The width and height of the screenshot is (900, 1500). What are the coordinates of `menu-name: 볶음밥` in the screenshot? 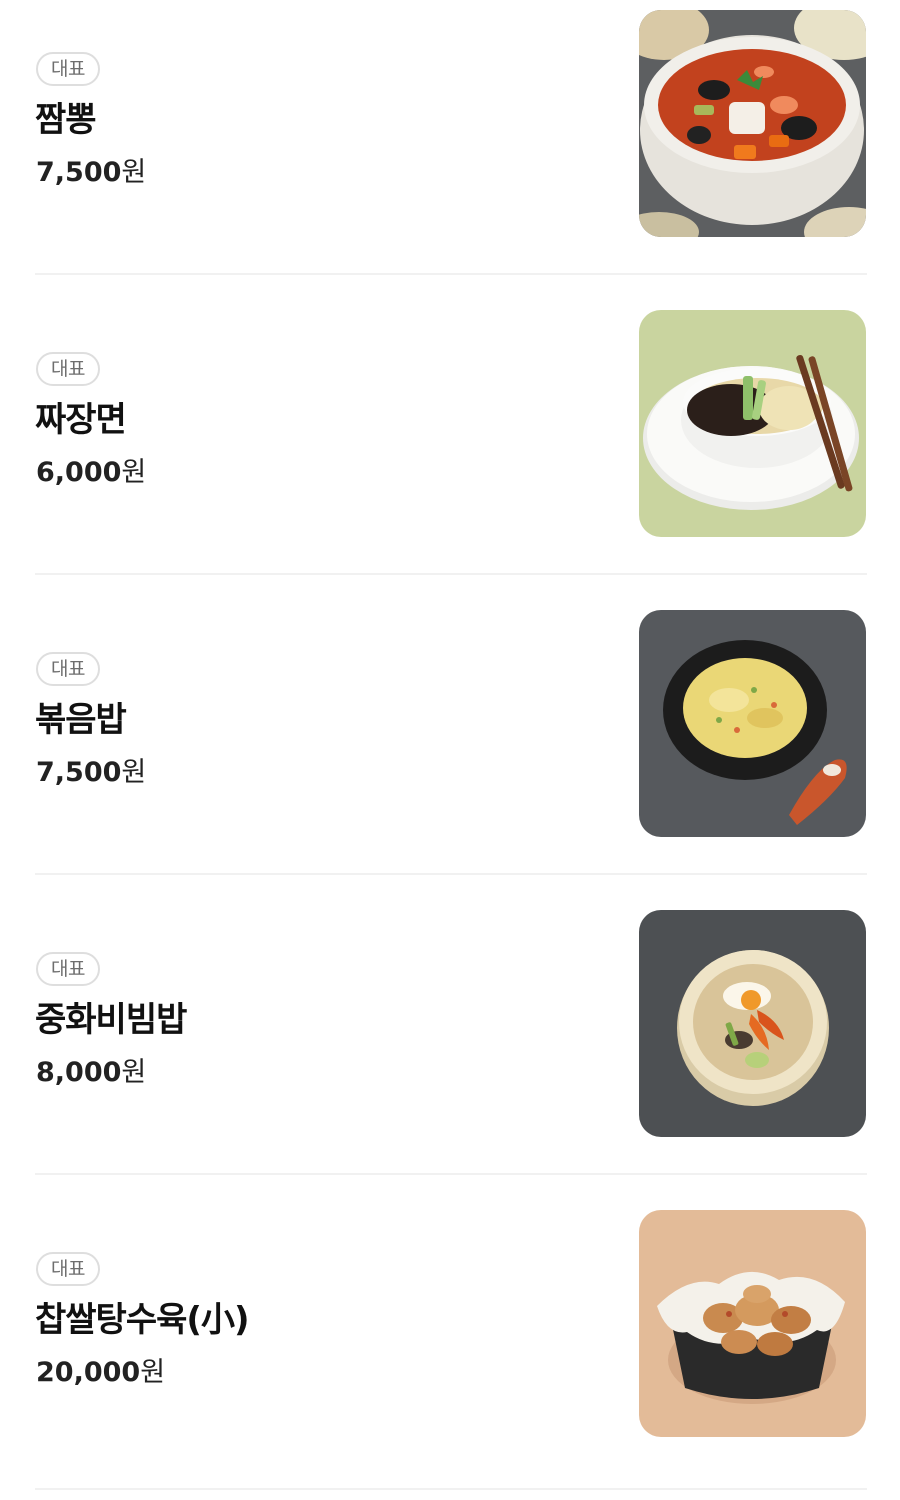 It's located at (81, 720).